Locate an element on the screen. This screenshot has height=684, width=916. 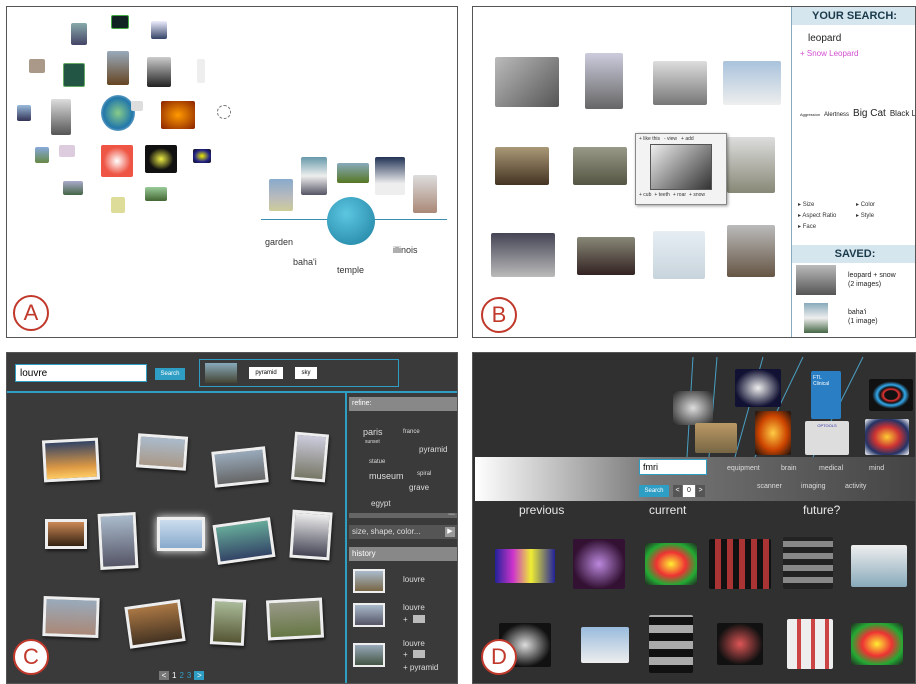
count-stepper: < 0 > is located at coordinates (689, 491).